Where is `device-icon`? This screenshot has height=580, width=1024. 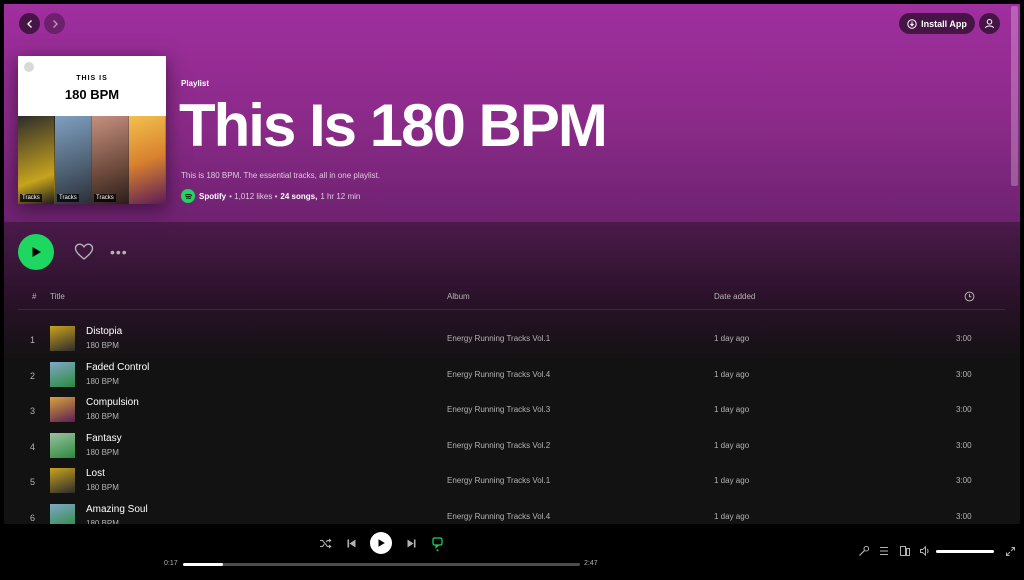 device-icon is located at coordinates (905, 551).